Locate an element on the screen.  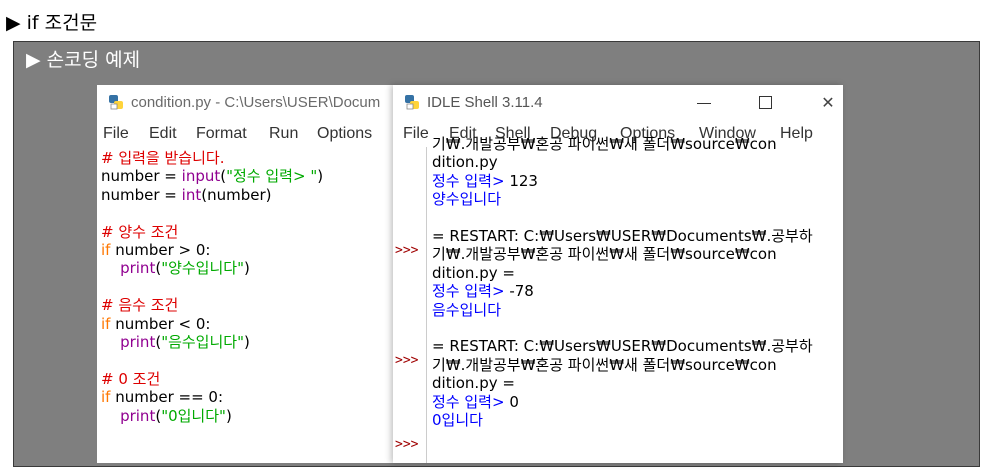
maximize-icon is located at coordinates (765, 102).